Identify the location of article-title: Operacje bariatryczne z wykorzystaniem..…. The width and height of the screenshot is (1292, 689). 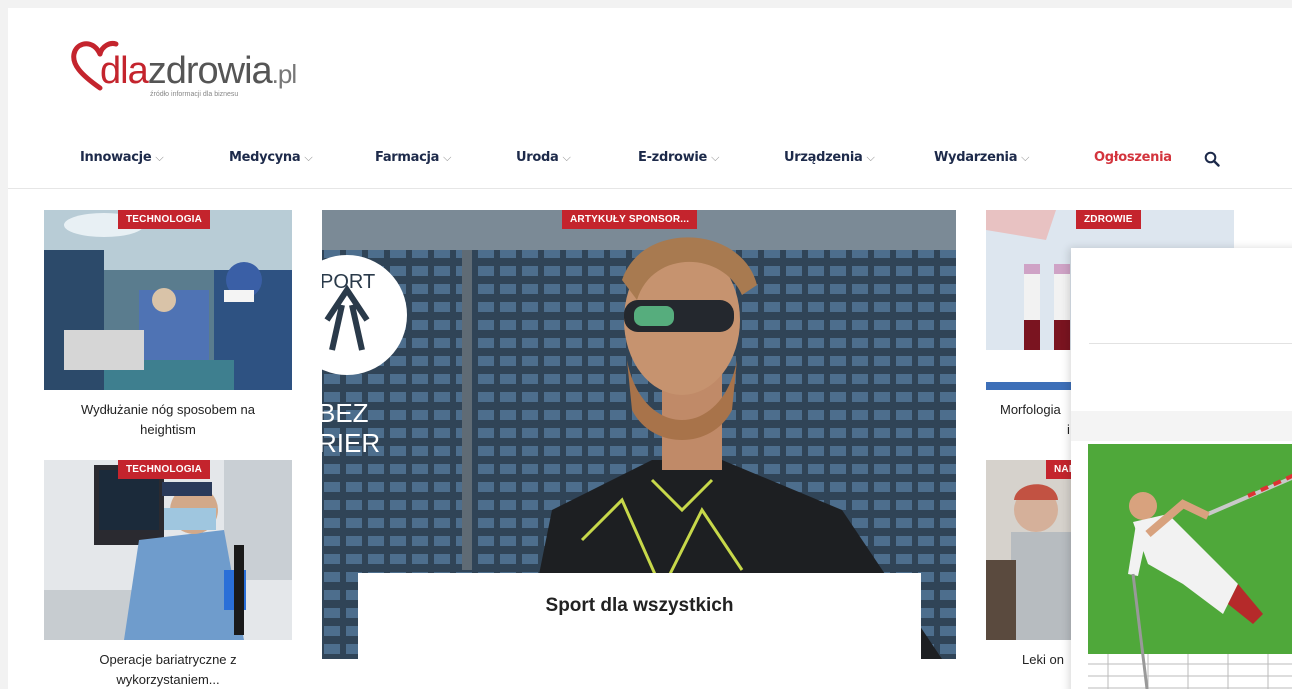
(168, 669).